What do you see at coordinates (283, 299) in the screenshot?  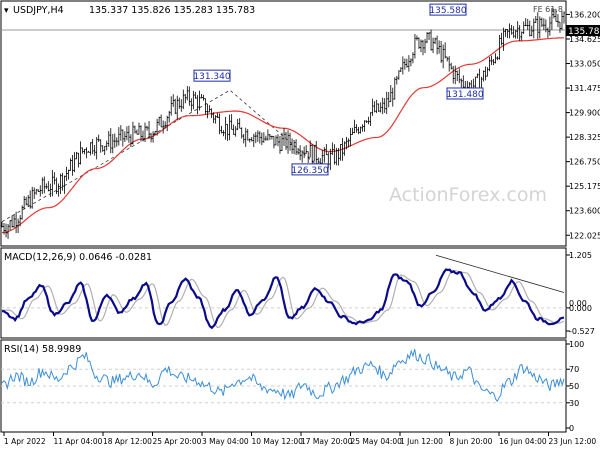 I see `macd-line` at bounding box center [283, 299].